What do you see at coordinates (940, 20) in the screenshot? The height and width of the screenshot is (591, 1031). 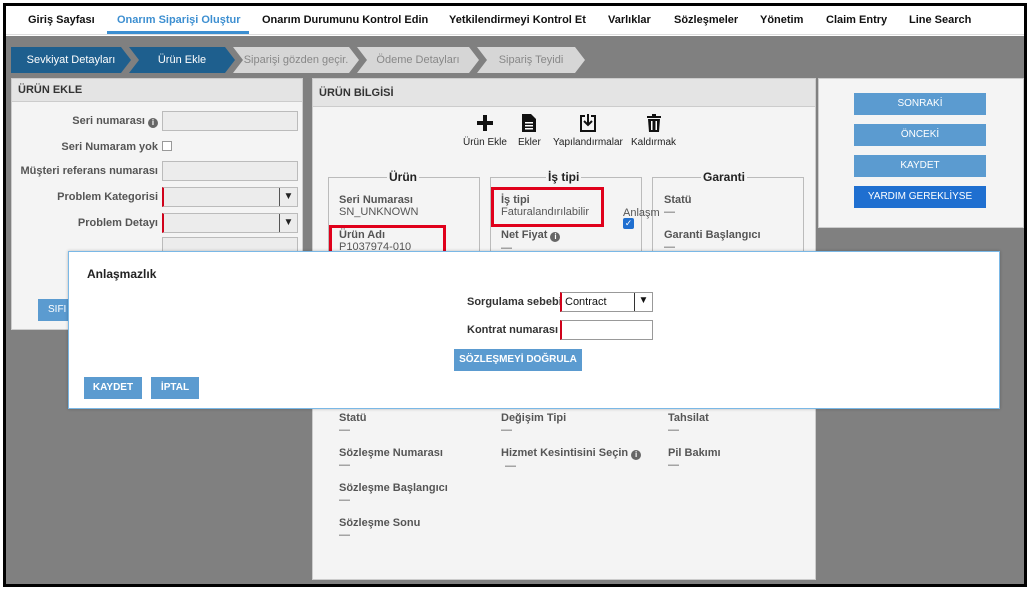 I see `nav-item-line-search: Line Search` at bounding box center [940, 20].